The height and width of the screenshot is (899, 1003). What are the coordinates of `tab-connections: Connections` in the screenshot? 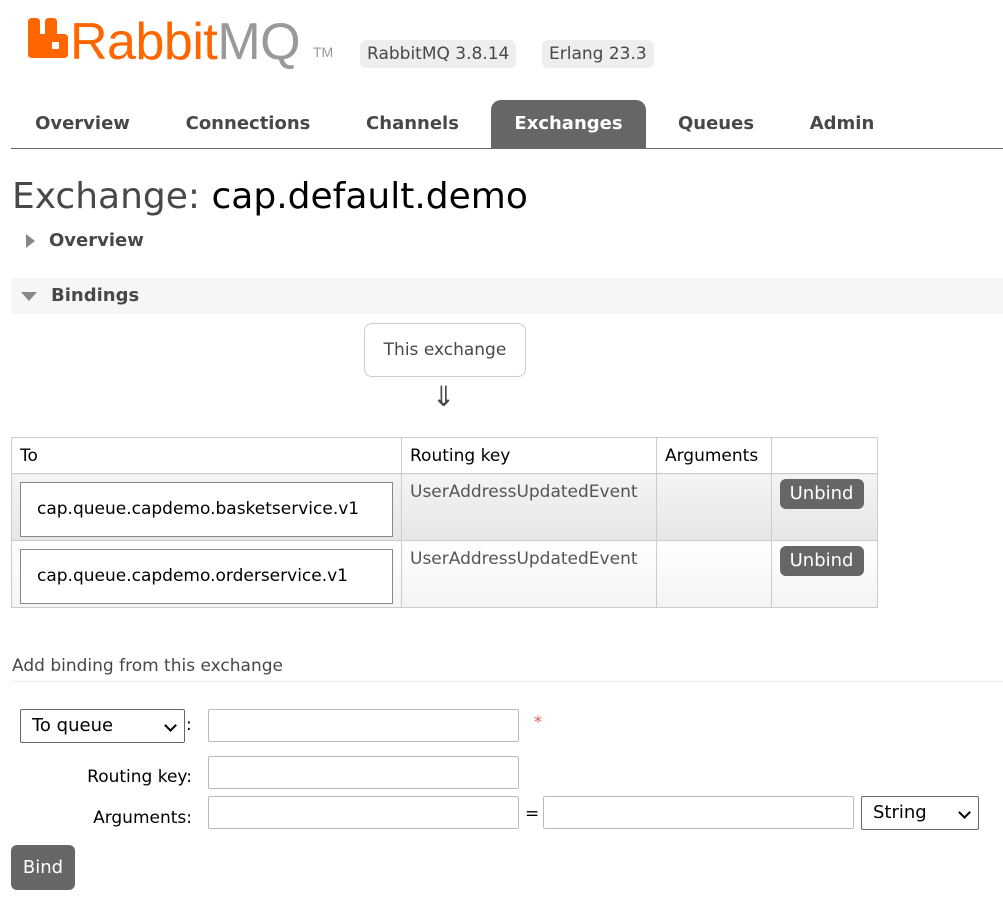 It's located at (248, 124).